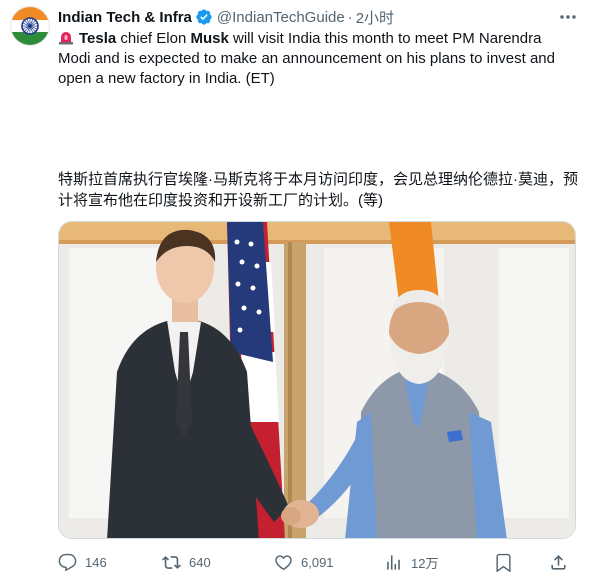  What do you see at coordinates (171, 562) in the screenshot?
I see `retweet-icon` at bounding box center [171, 562].